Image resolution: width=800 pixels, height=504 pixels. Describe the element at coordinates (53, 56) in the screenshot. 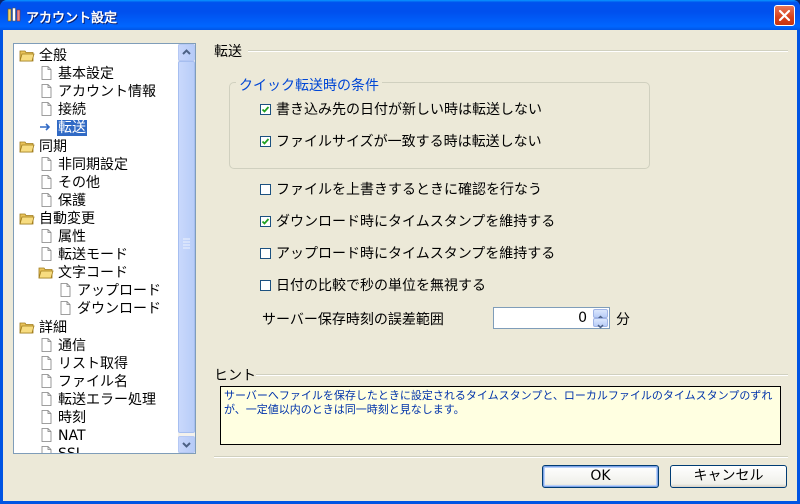

I see `tree-item-label: 全般` at that location.